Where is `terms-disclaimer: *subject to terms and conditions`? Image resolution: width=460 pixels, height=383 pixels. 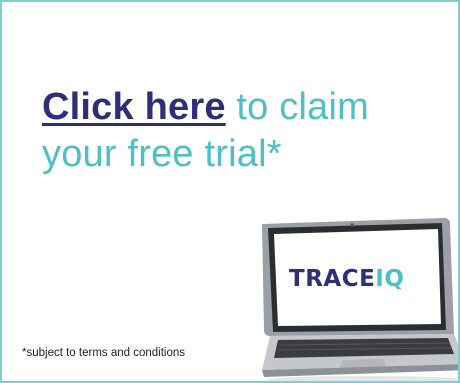 terms-disclaimer: *subject to terms and conditions is located at coordinates (104, 353).